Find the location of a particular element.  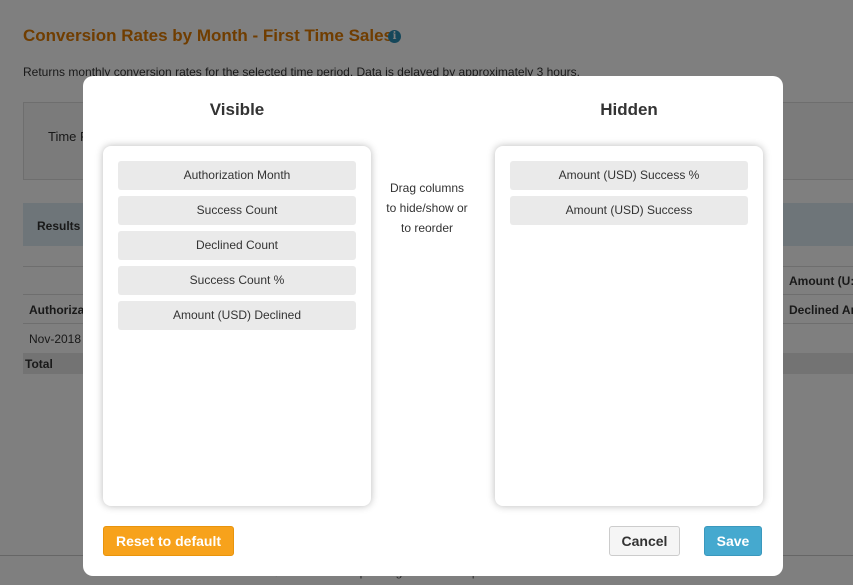

hidden-column-title: Hidden is located at coordinates (629, 109).